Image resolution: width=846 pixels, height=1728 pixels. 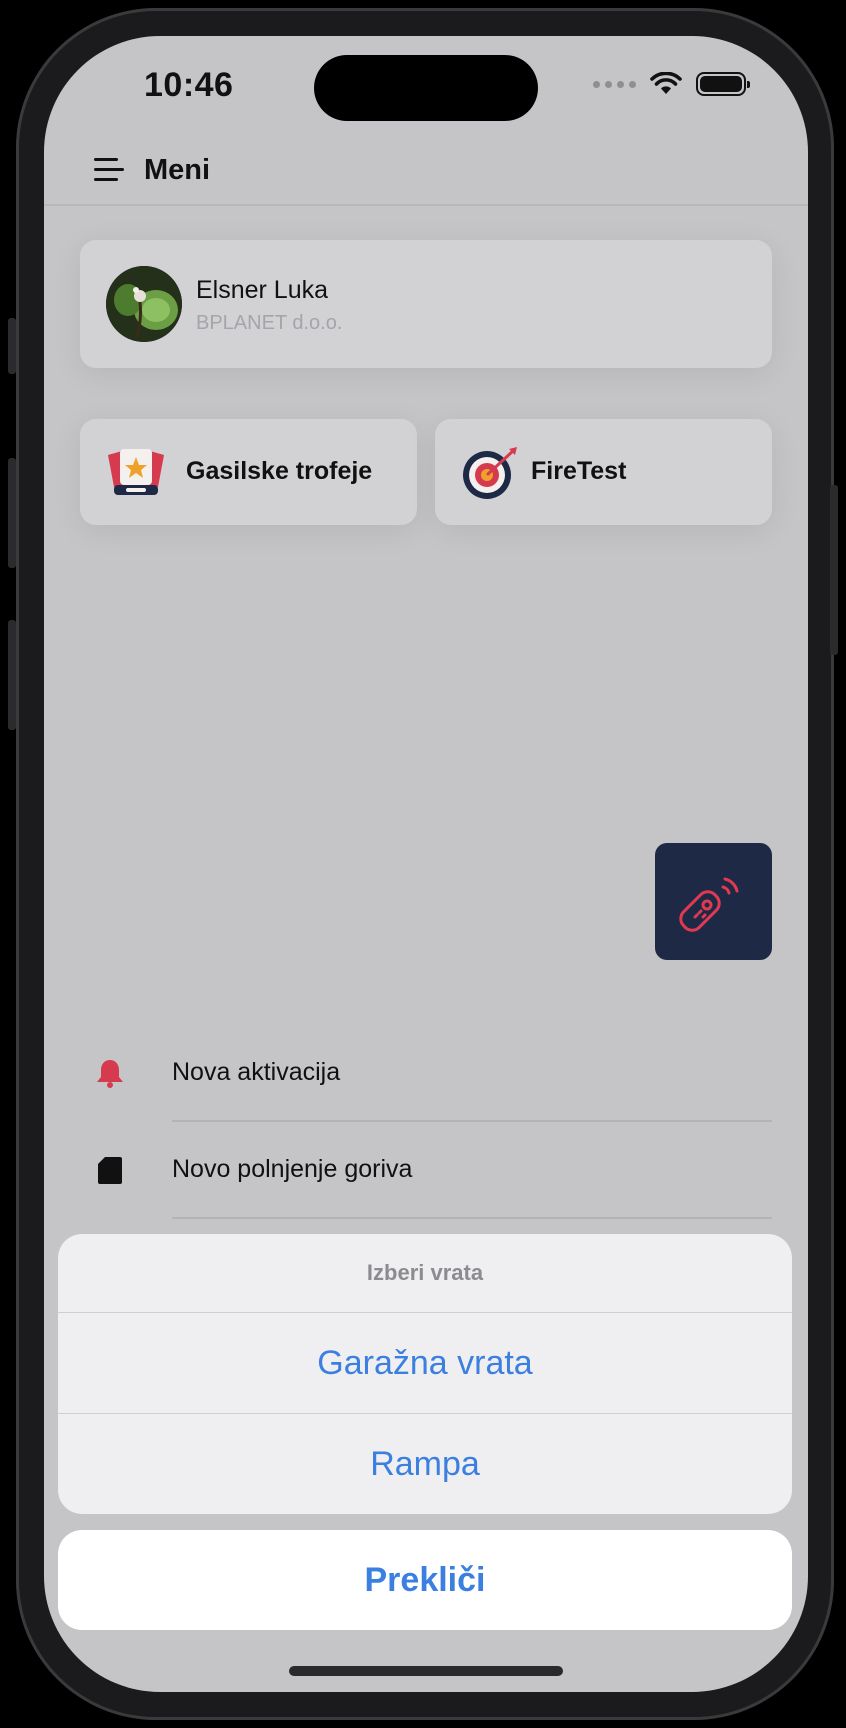 I want to click on profile-card: Elsner Luka BPLANET d.o.o., so click(x=426, y=304).